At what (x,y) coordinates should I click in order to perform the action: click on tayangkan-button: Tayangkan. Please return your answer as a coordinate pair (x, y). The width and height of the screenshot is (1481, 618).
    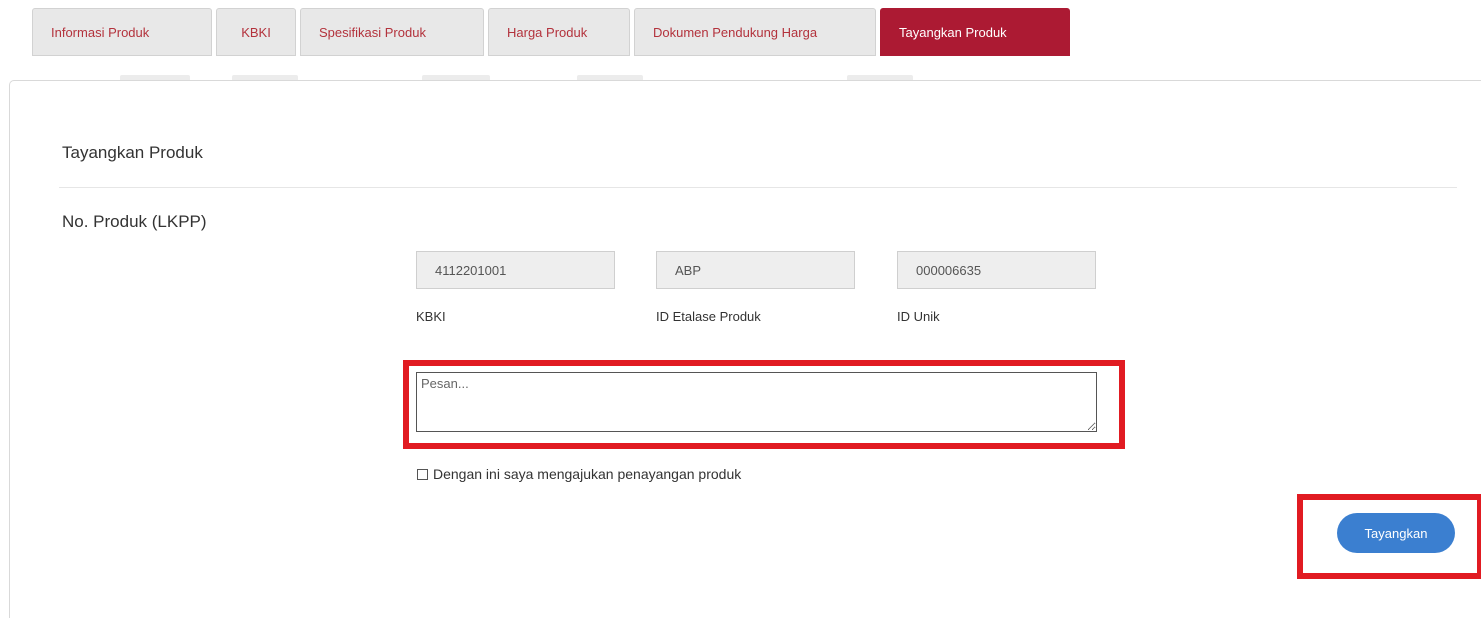
    Looking at the image, I should click on (1396, 533).